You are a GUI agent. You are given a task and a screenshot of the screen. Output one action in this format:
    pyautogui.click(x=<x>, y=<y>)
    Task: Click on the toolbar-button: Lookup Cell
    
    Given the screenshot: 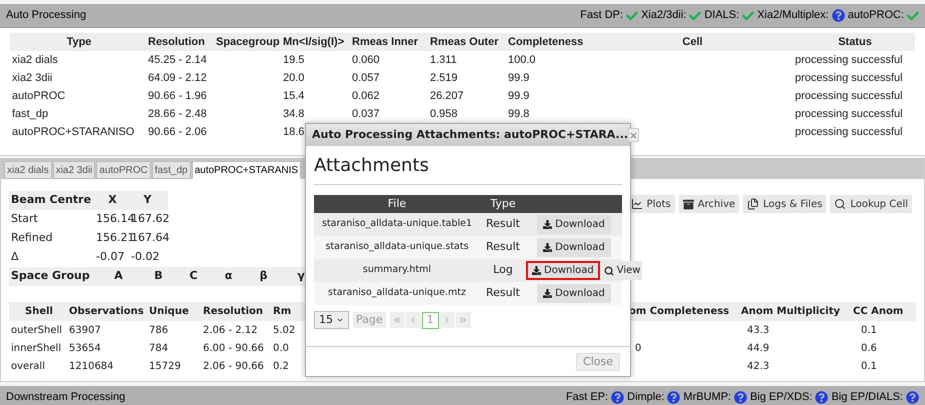 What is the action you would take?
    pyautogui.click(x=871, y=204)
    